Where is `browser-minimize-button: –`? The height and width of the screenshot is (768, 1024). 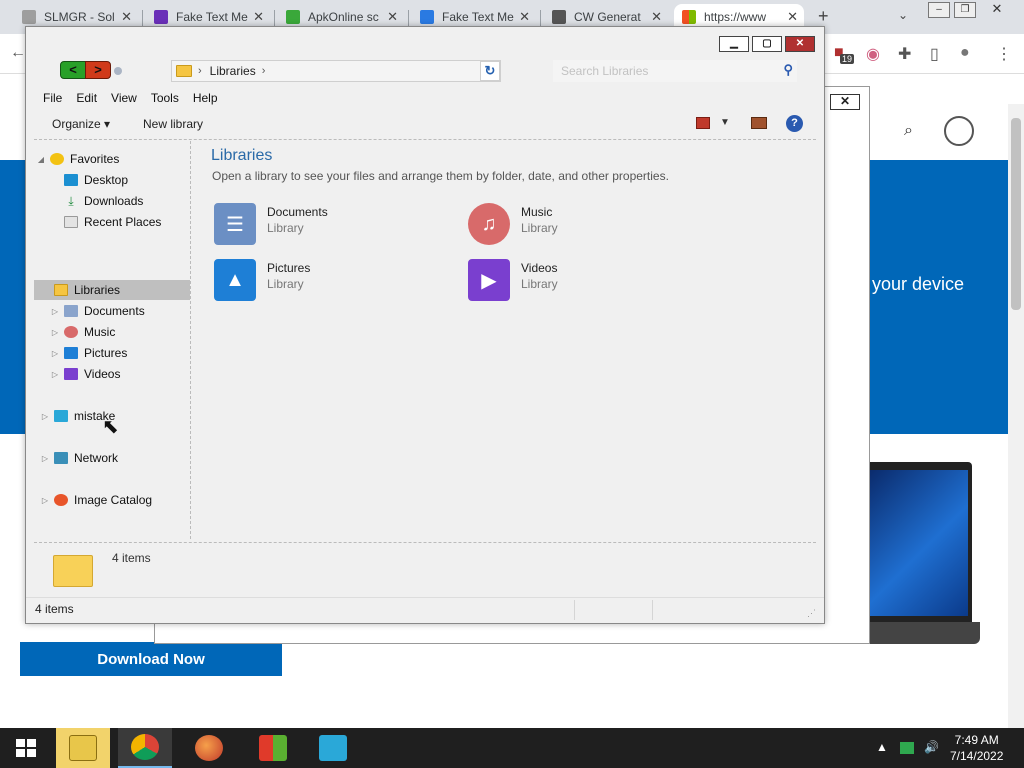
browser-minimize-button: – is located at coordinates (939, 10).